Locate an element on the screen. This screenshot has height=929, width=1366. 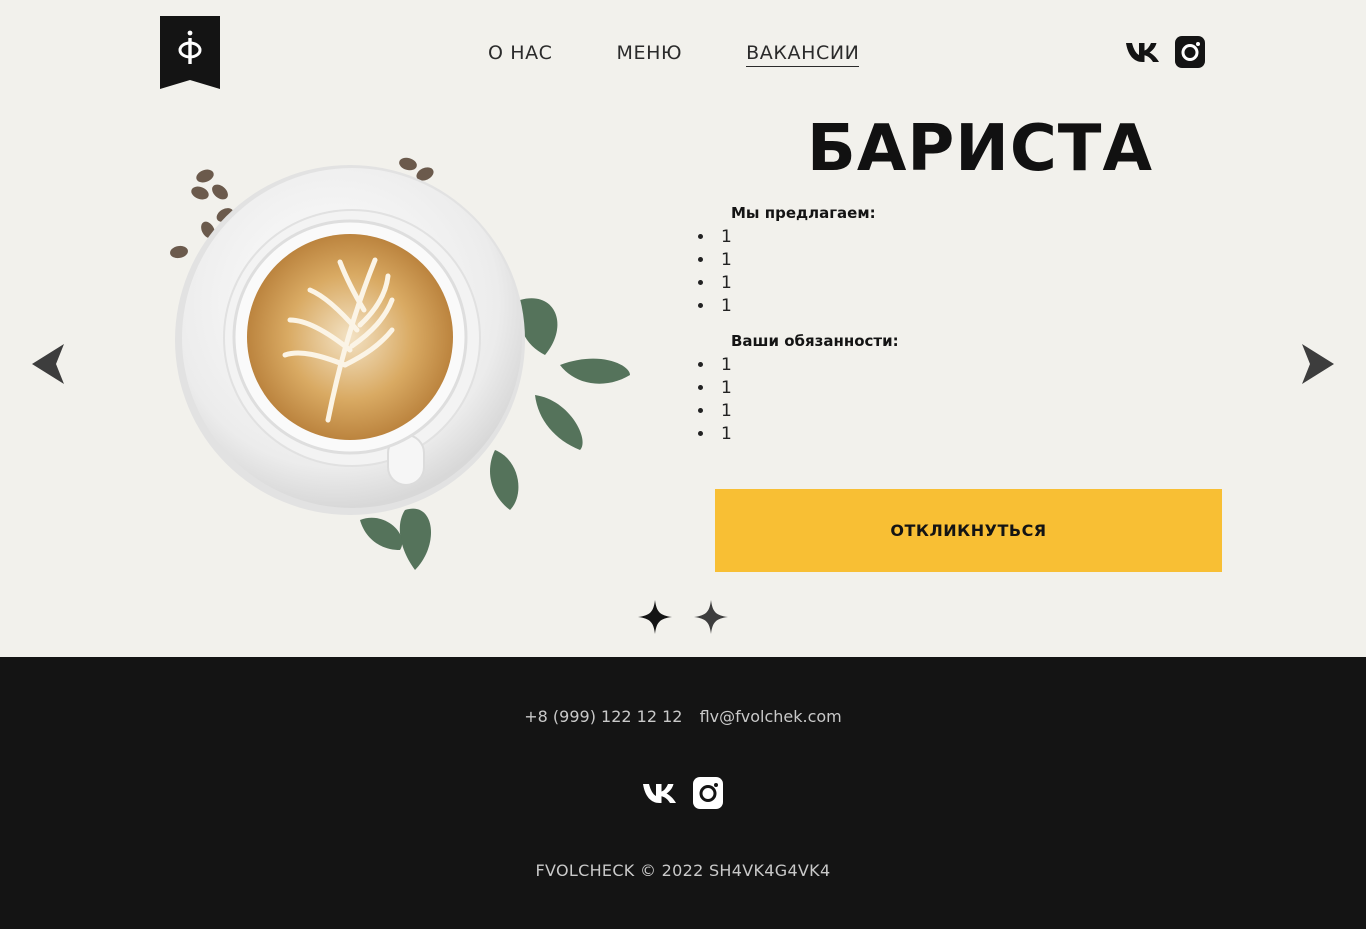
header-social is located at coordinates (1165, 52).